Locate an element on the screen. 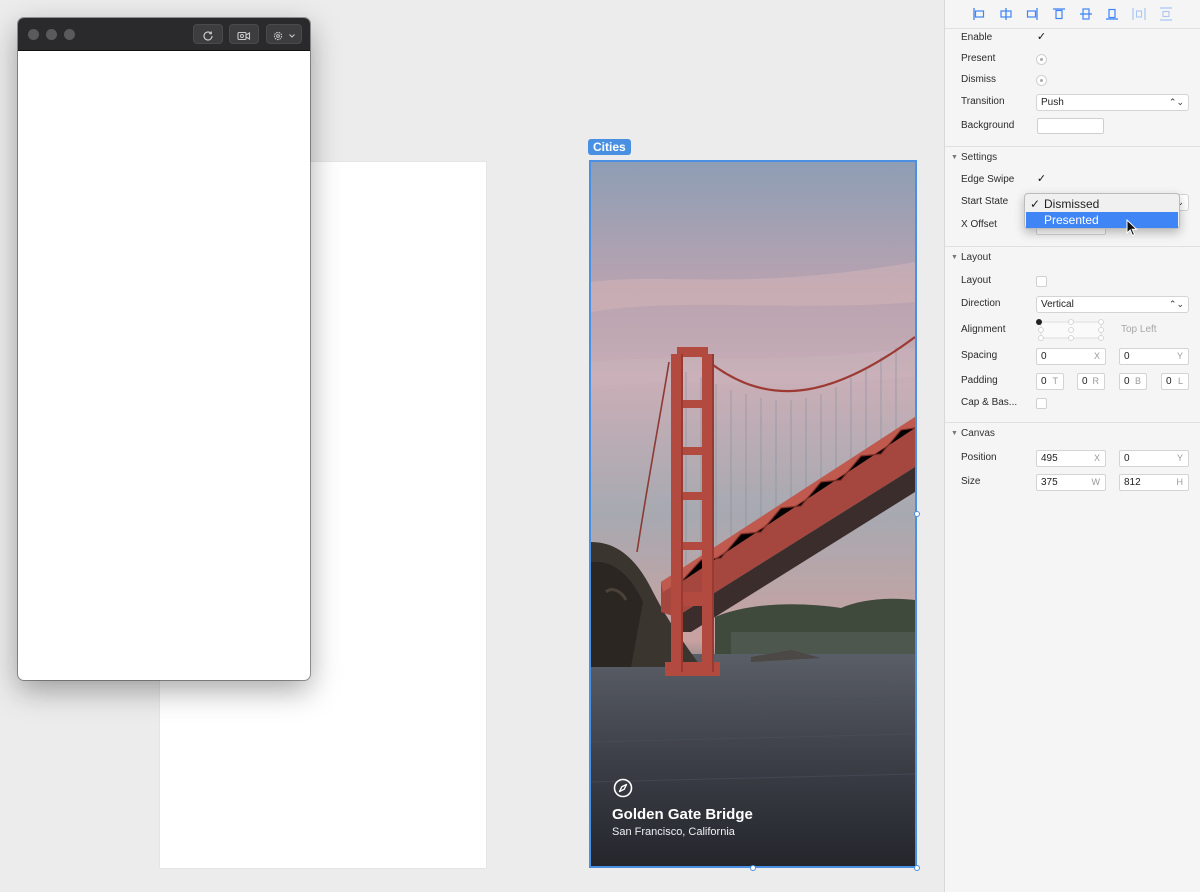  resize-handle-bottom is located at coordinates (753, 868).